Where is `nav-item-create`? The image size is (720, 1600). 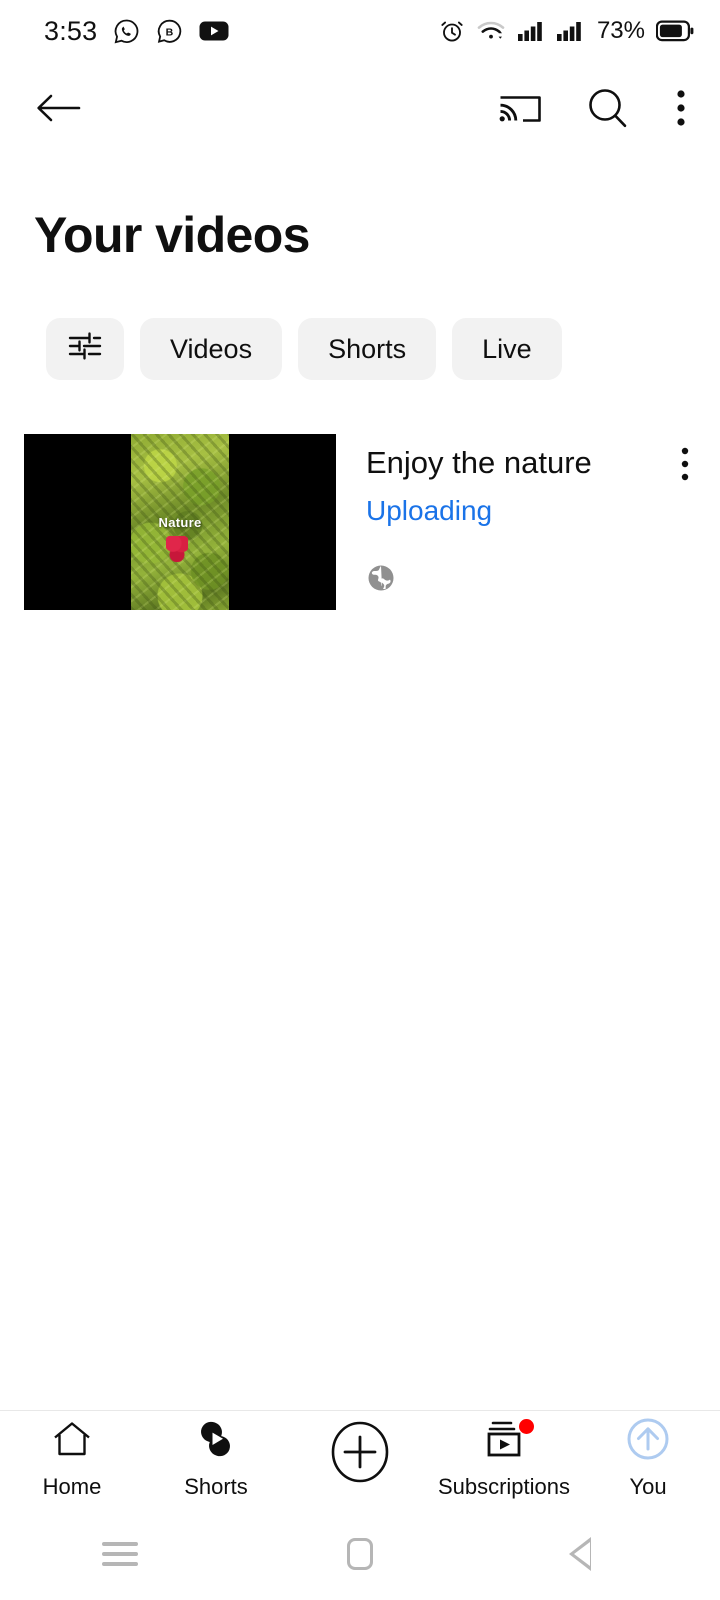 nav-item-create is located at coordinates (360, 1454).